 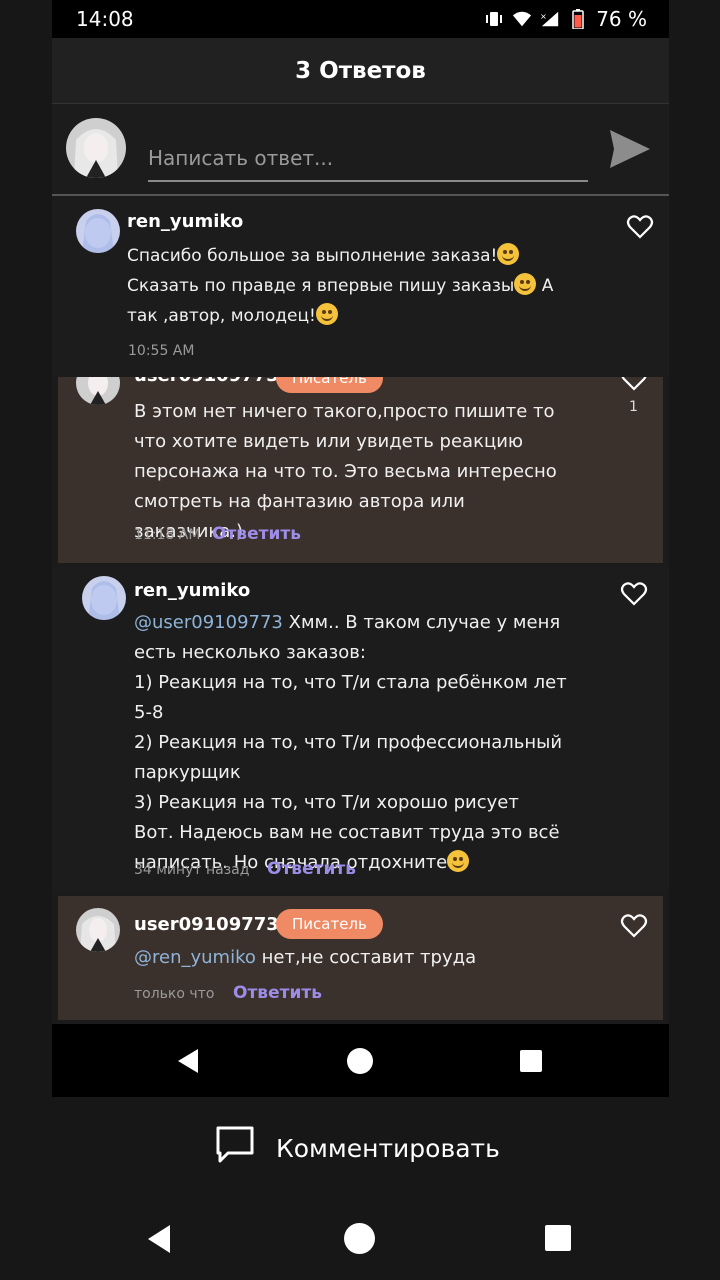 I want to click on grin-emoji-icon, so click(x=525, y=284).